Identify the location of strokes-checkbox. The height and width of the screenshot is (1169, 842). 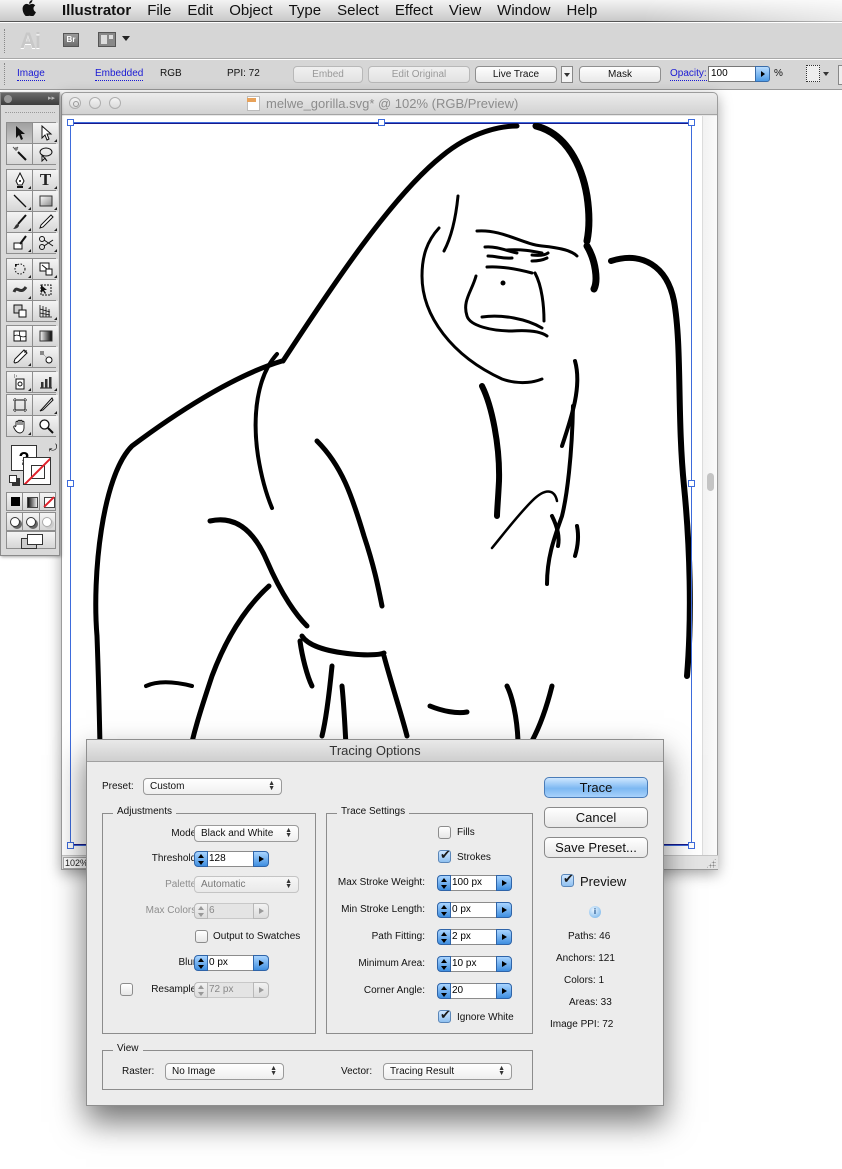
(444, 855).